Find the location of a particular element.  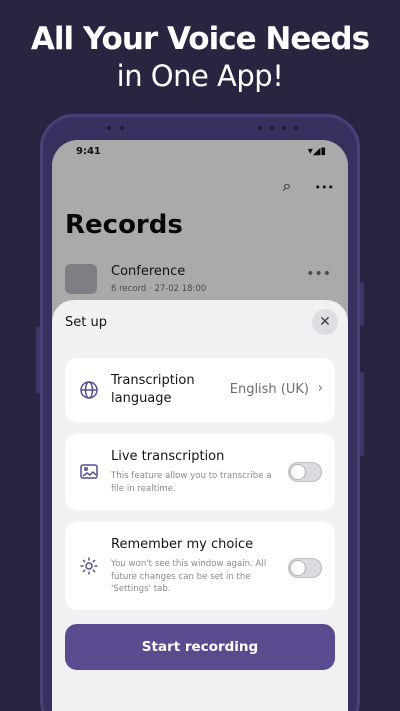

transcription-language-value: English (UK) is located at coordinates (269, 389).